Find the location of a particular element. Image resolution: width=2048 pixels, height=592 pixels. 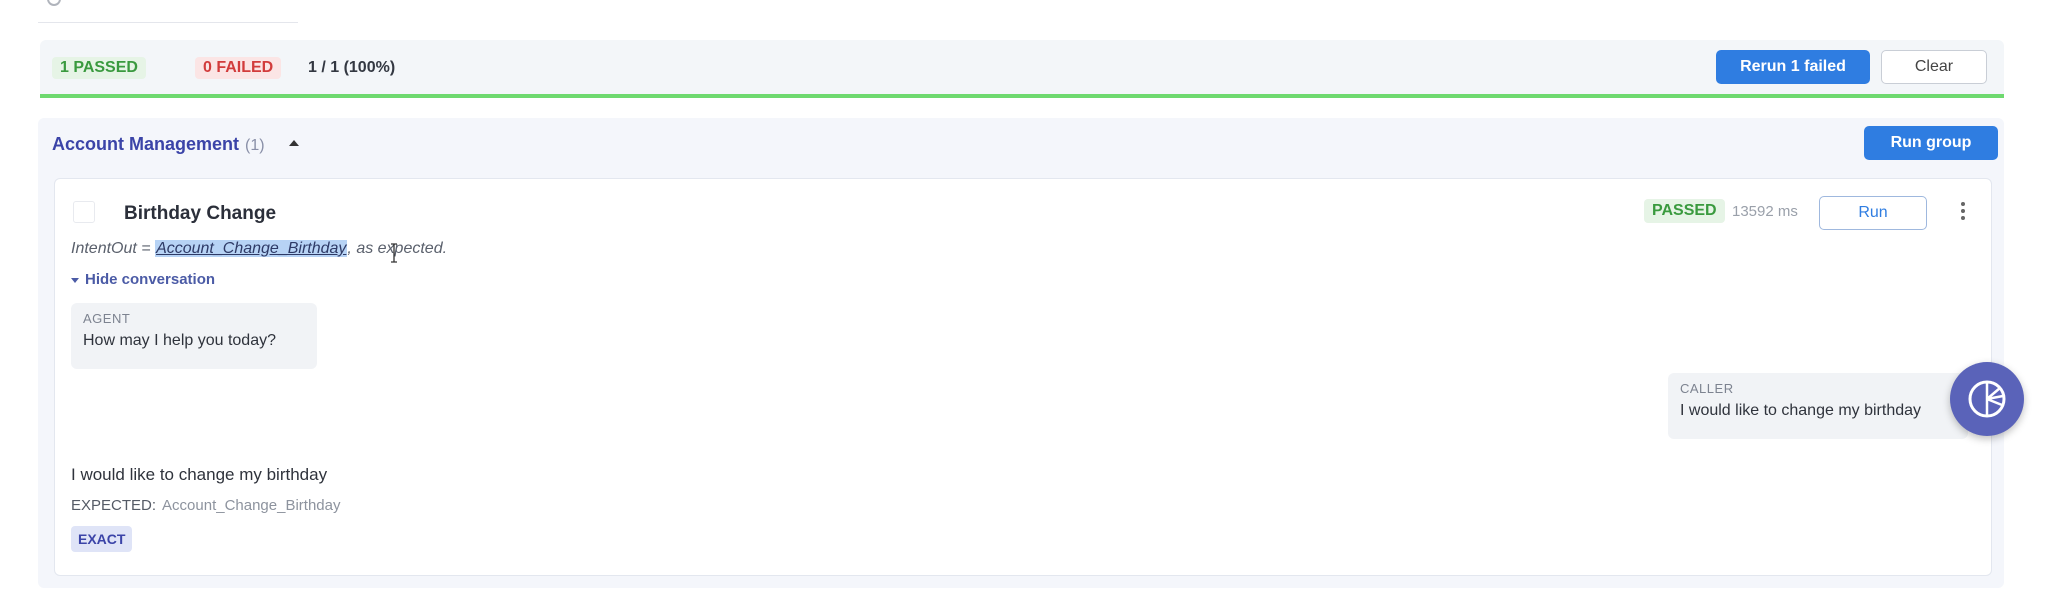

expected-intent: EXPECTED: Account_Change_Birthday is located at coordinates (206, 505).